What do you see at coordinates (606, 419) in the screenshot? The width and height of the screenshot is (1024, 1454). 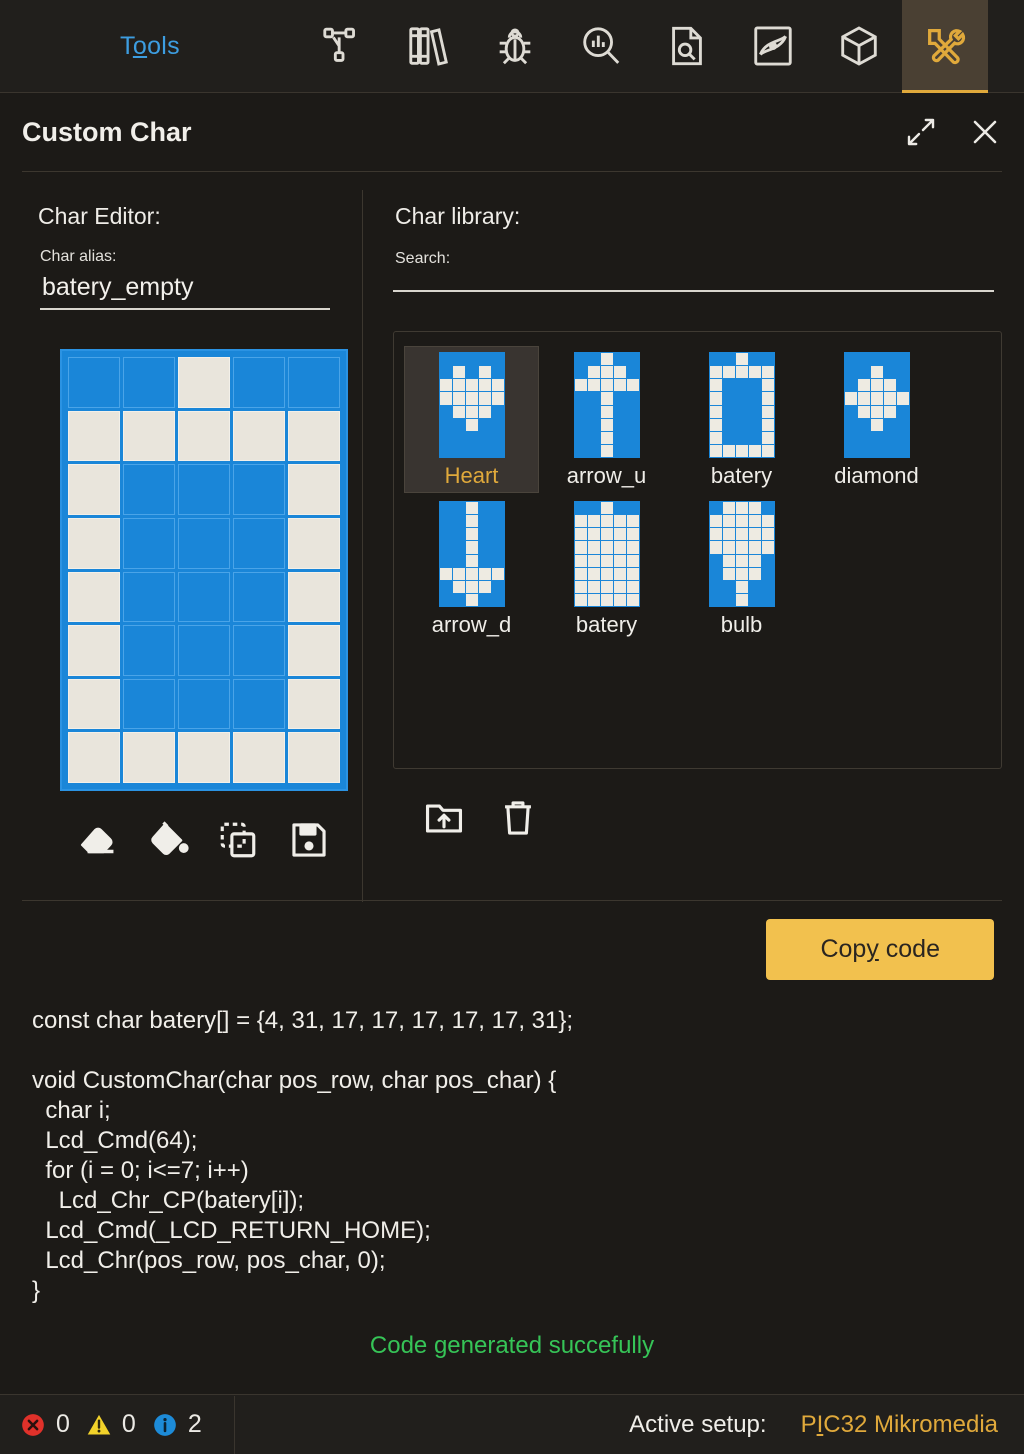 I see `library-item: arrow_u` at bounding box center [606, 419].